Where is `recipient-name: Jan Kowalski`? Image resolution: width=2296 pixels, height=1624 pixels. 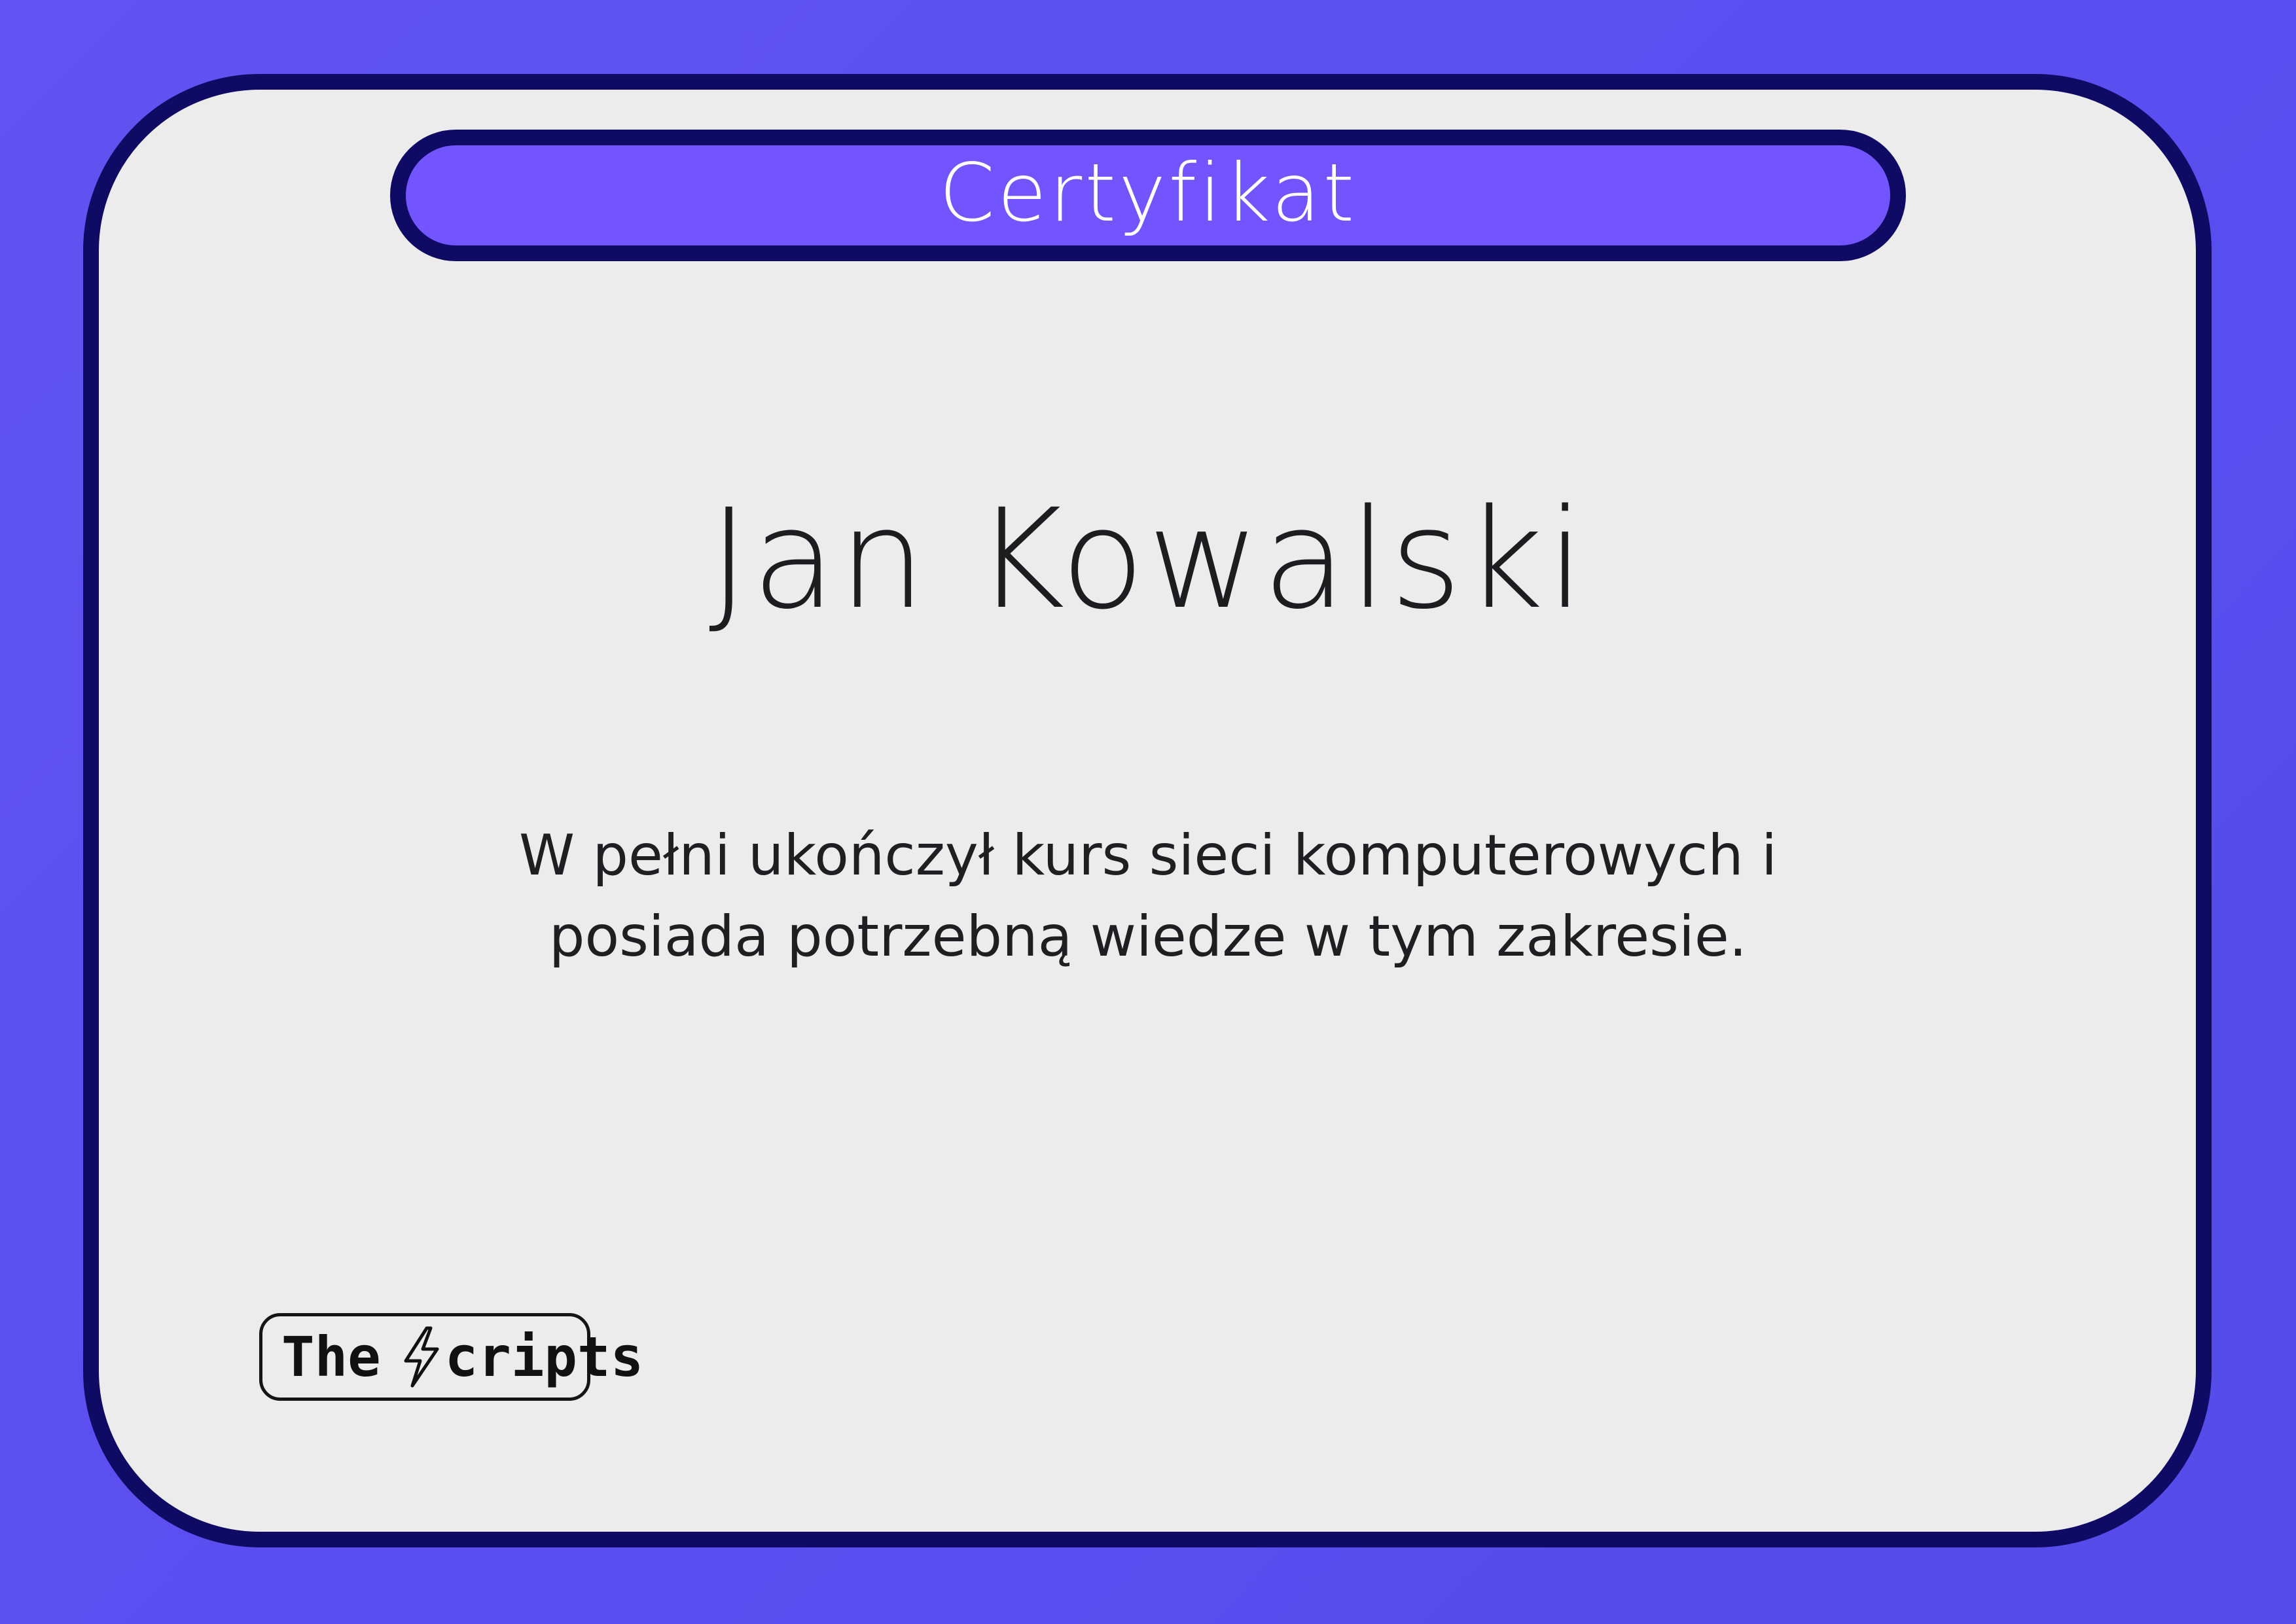 recipient-name: Jan Kowalski is located at coordinates (1148, 559).